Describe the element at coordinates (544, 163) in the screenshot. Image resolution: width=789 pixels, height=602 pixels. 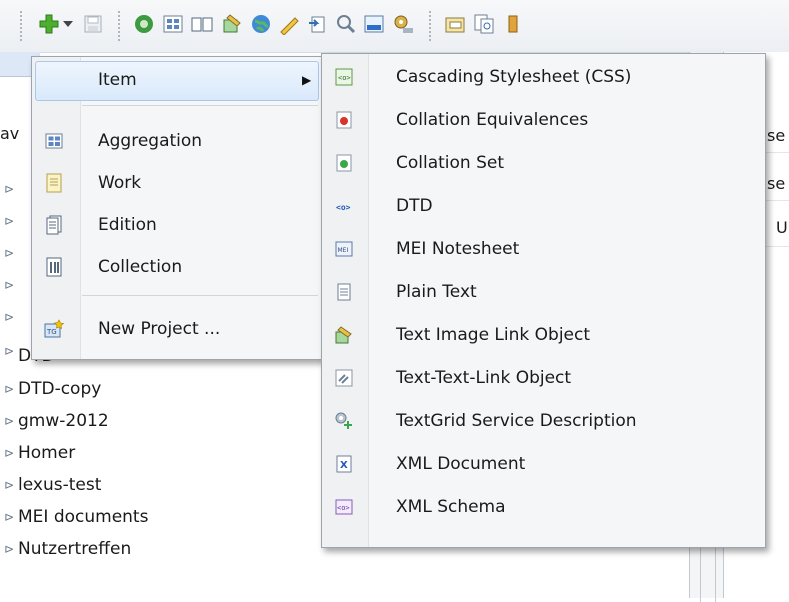
I see `submenu-item-collation-set: Collation Set` at that location.